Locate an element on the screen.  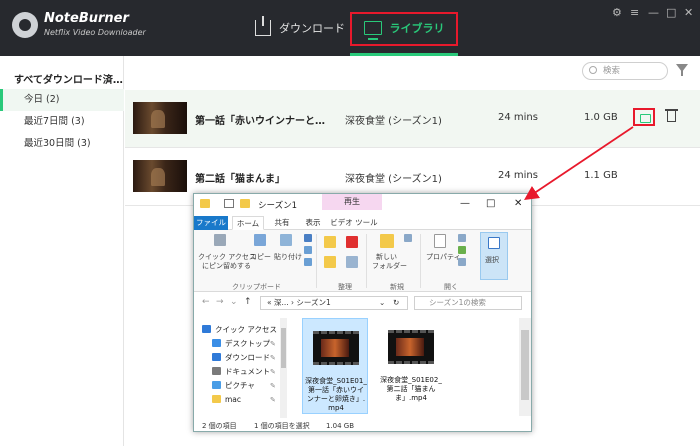
tab-library: ライブラリ is located at coordinates (404, 28).